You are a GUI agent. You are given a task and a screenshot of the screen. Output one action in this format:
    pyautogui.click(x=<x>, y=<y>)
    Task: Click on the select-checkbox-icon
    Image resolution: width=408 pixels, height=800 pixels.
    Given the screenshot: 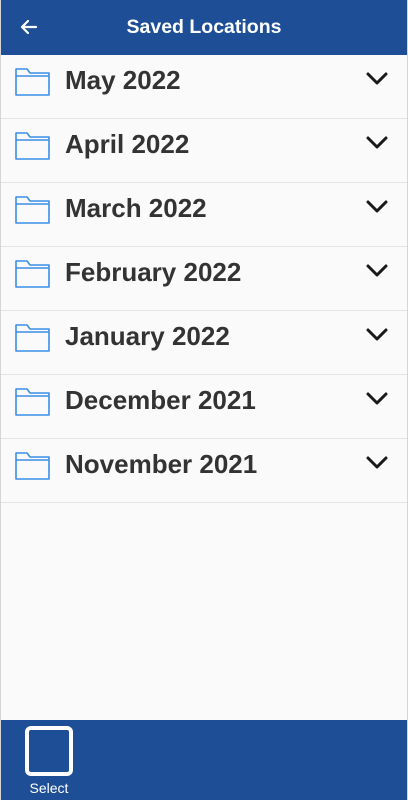 What is the action you would take?
    pyautogui.click(x=49, y=751)
    